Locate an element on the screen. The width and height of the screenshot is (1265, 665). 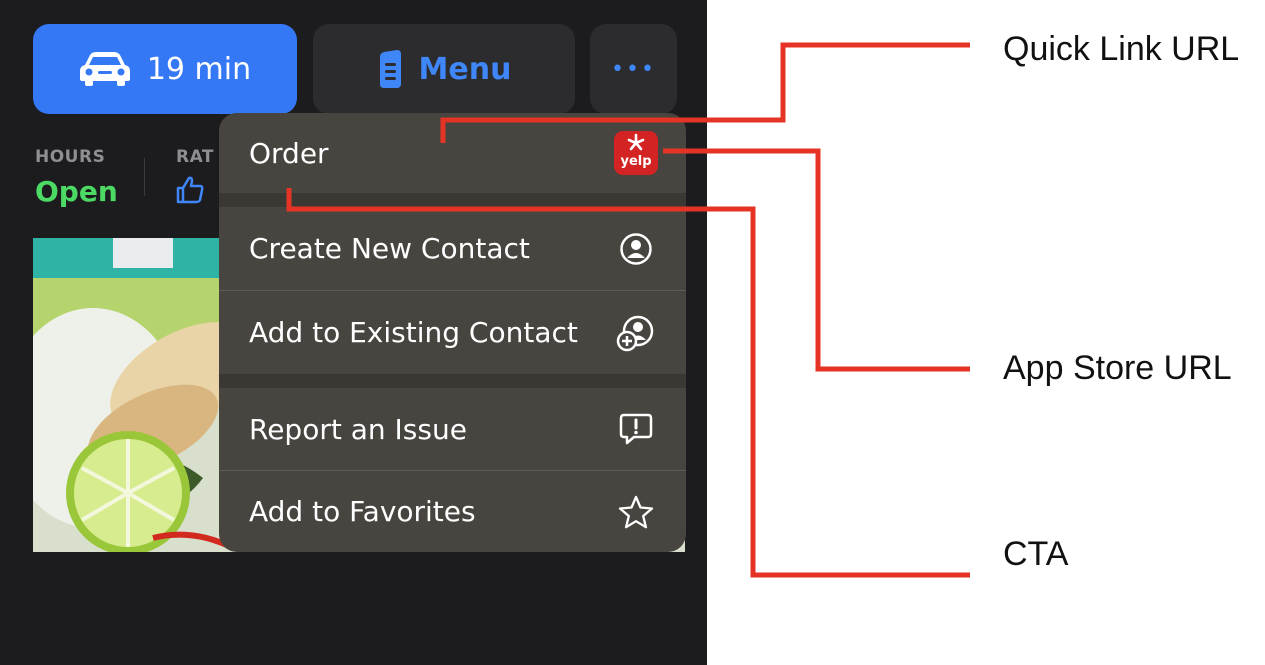
app-store-url-annotation: App Store URL is located at coordinates (1117, 368).